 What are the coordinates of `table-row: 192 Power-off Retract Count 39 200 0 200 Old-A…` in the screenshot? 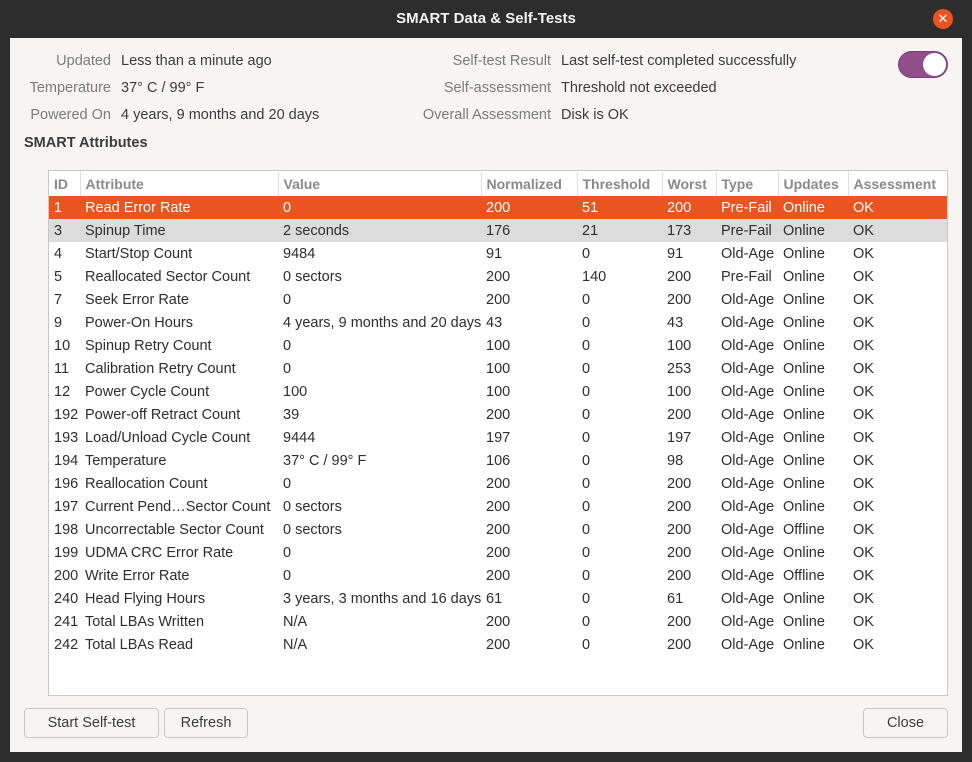 It's located at (498, 414).